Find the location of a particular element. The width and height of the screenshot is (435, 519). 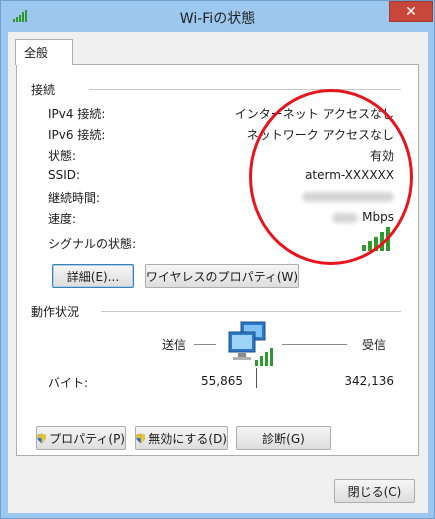

ssid-label: SSID: is located at coordinates (64, 175).